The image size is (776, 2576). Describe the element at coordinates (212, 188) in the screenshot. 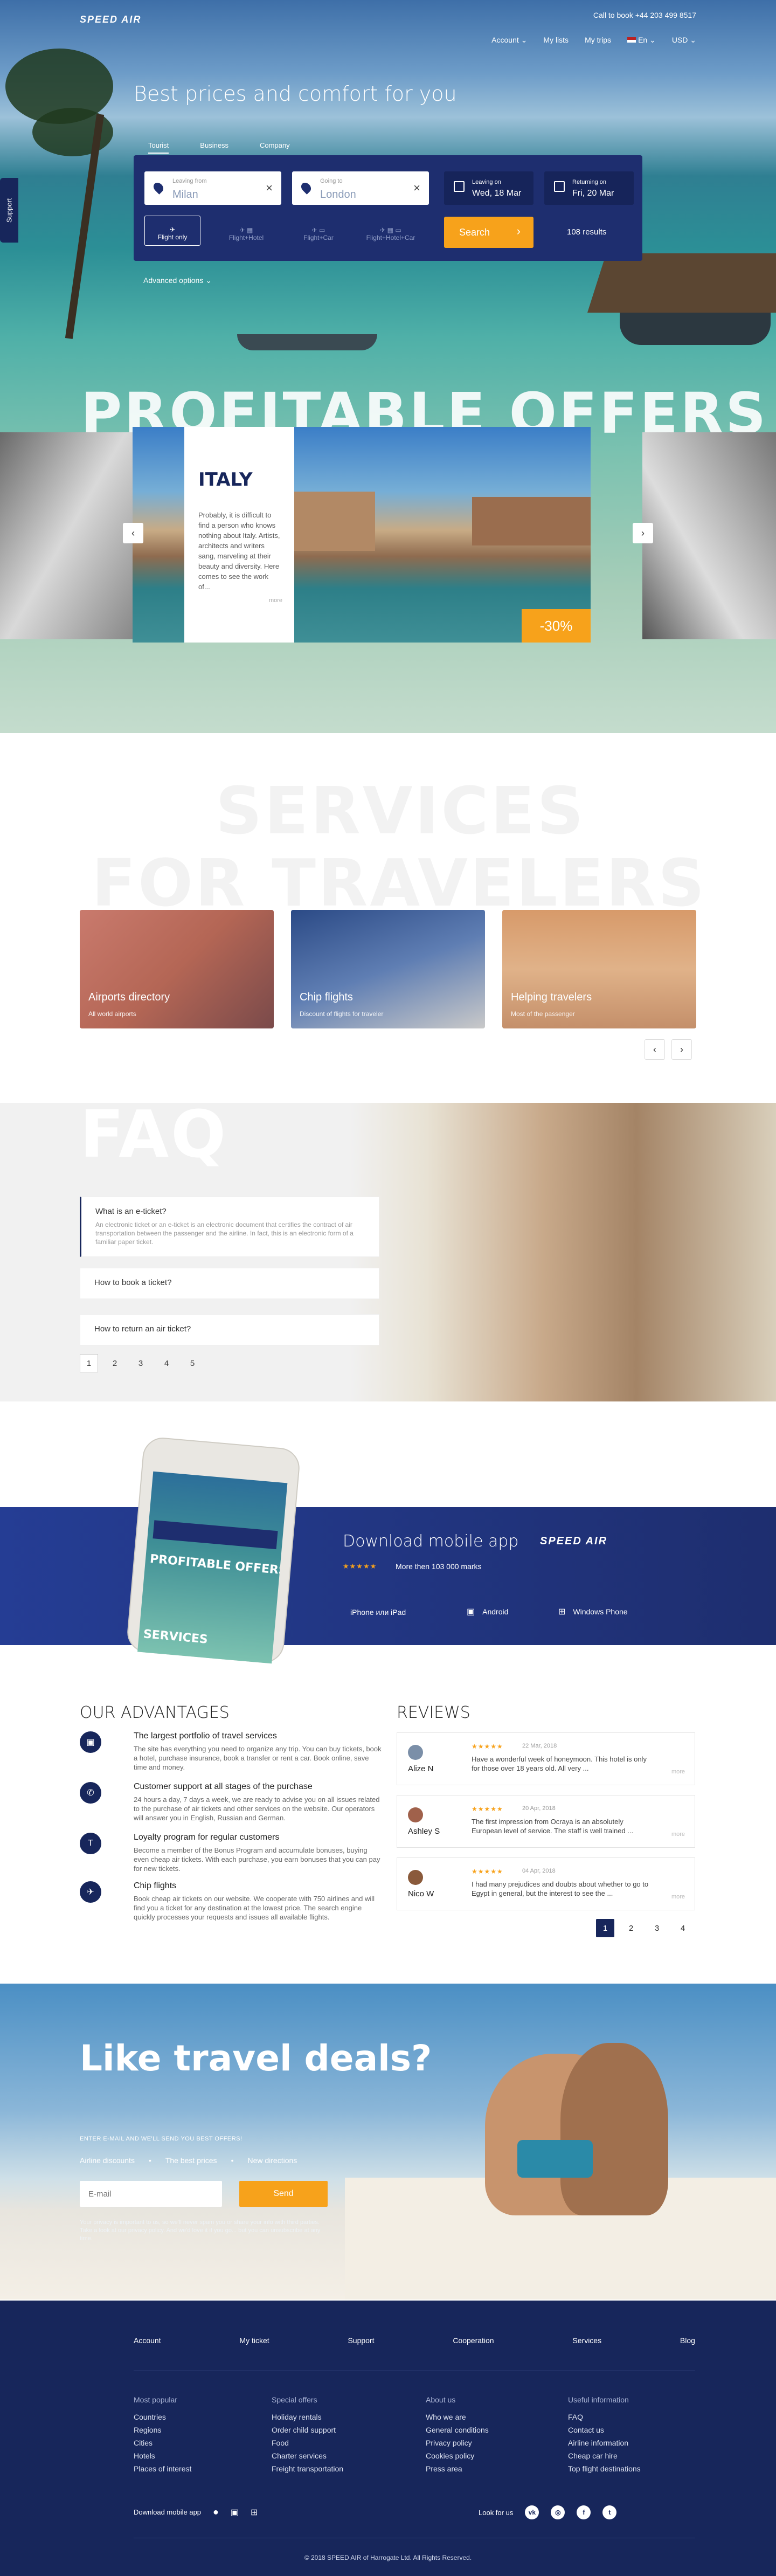

I see `from-field: Leaving from Milan ×` at that location.